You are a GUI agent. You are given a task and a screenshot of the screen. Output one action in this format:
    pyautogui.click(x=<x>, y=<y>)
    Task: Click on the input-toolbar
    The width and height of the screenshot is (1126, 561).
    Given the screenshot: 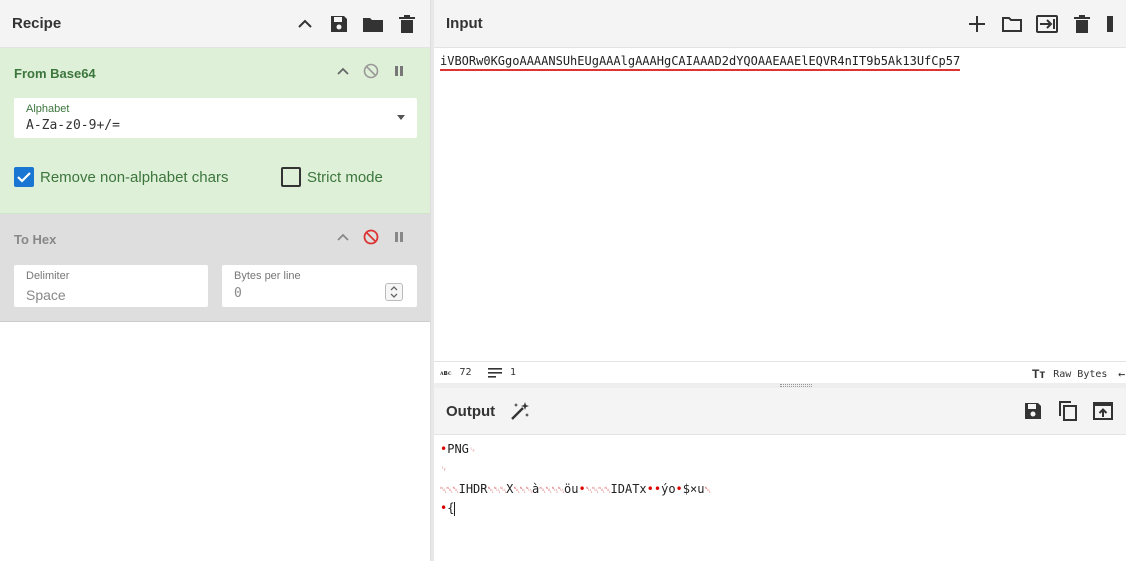 What is the action you would take?
    pyautogui.click(x=1040, y=24)
    